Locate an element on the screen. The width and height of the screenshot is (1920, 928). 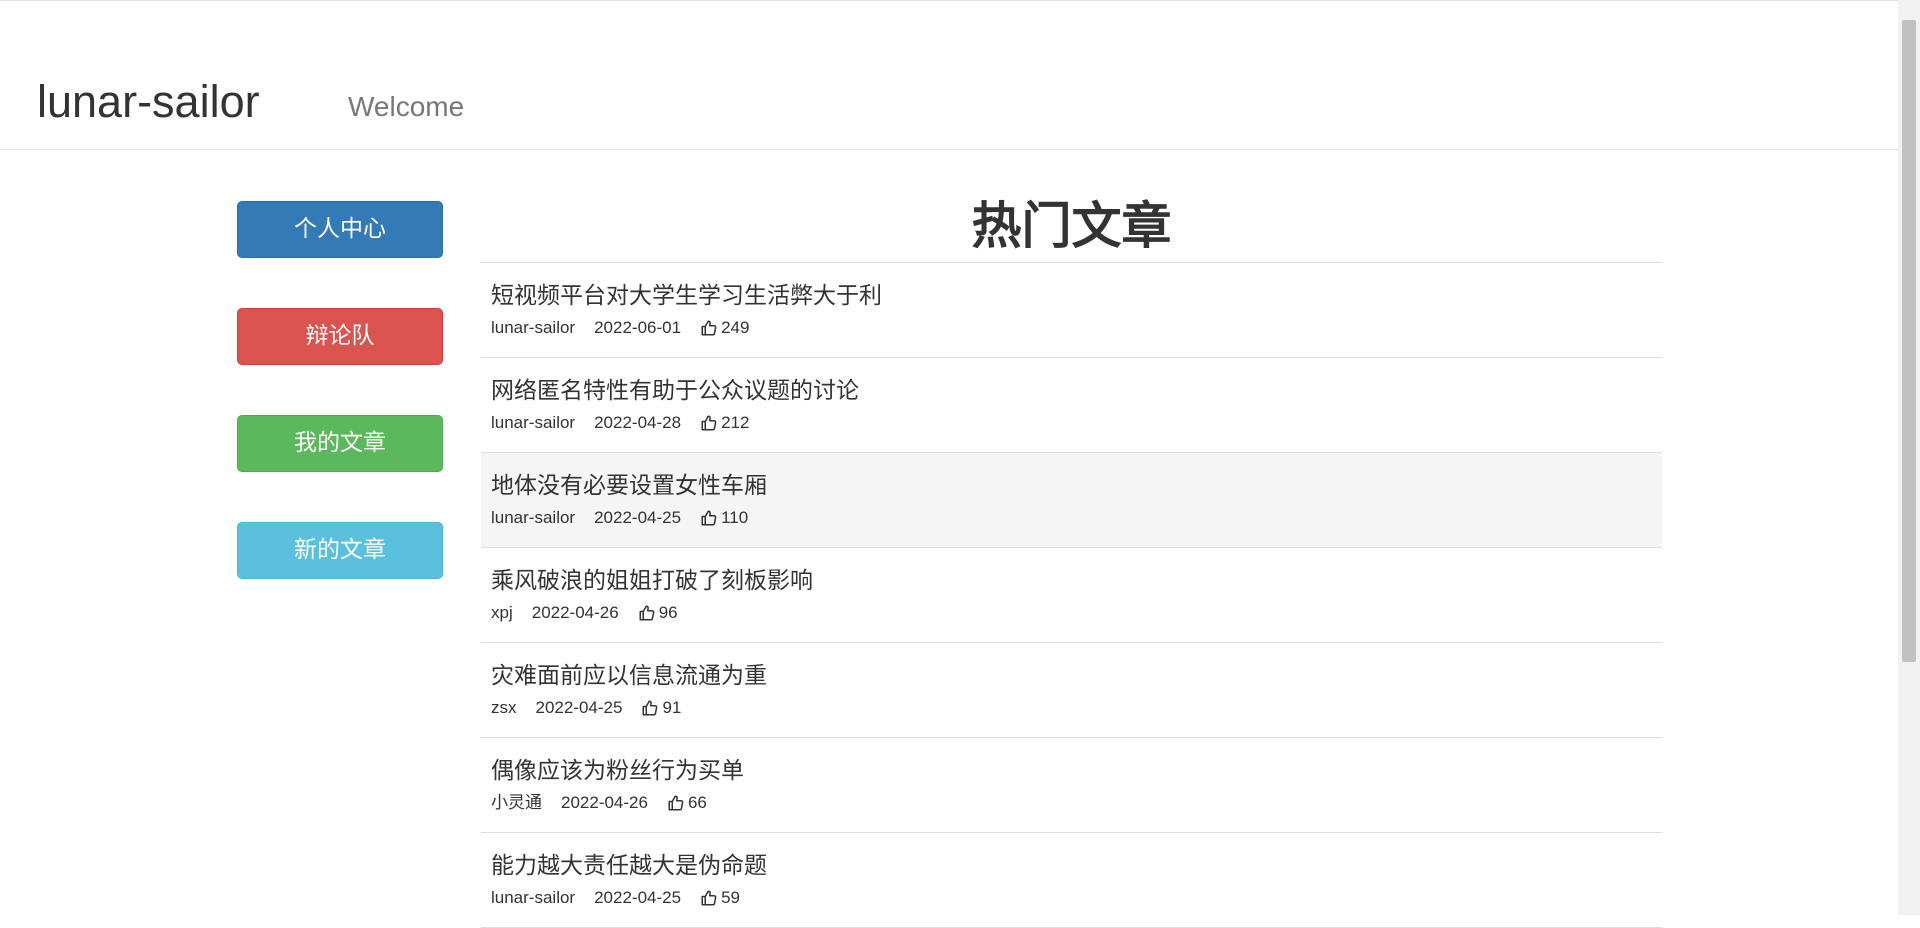
article-item: 偶像应该为粉丝行为买单 小灵通 2022-04-26 66 is located at coordinates (1071, 785).